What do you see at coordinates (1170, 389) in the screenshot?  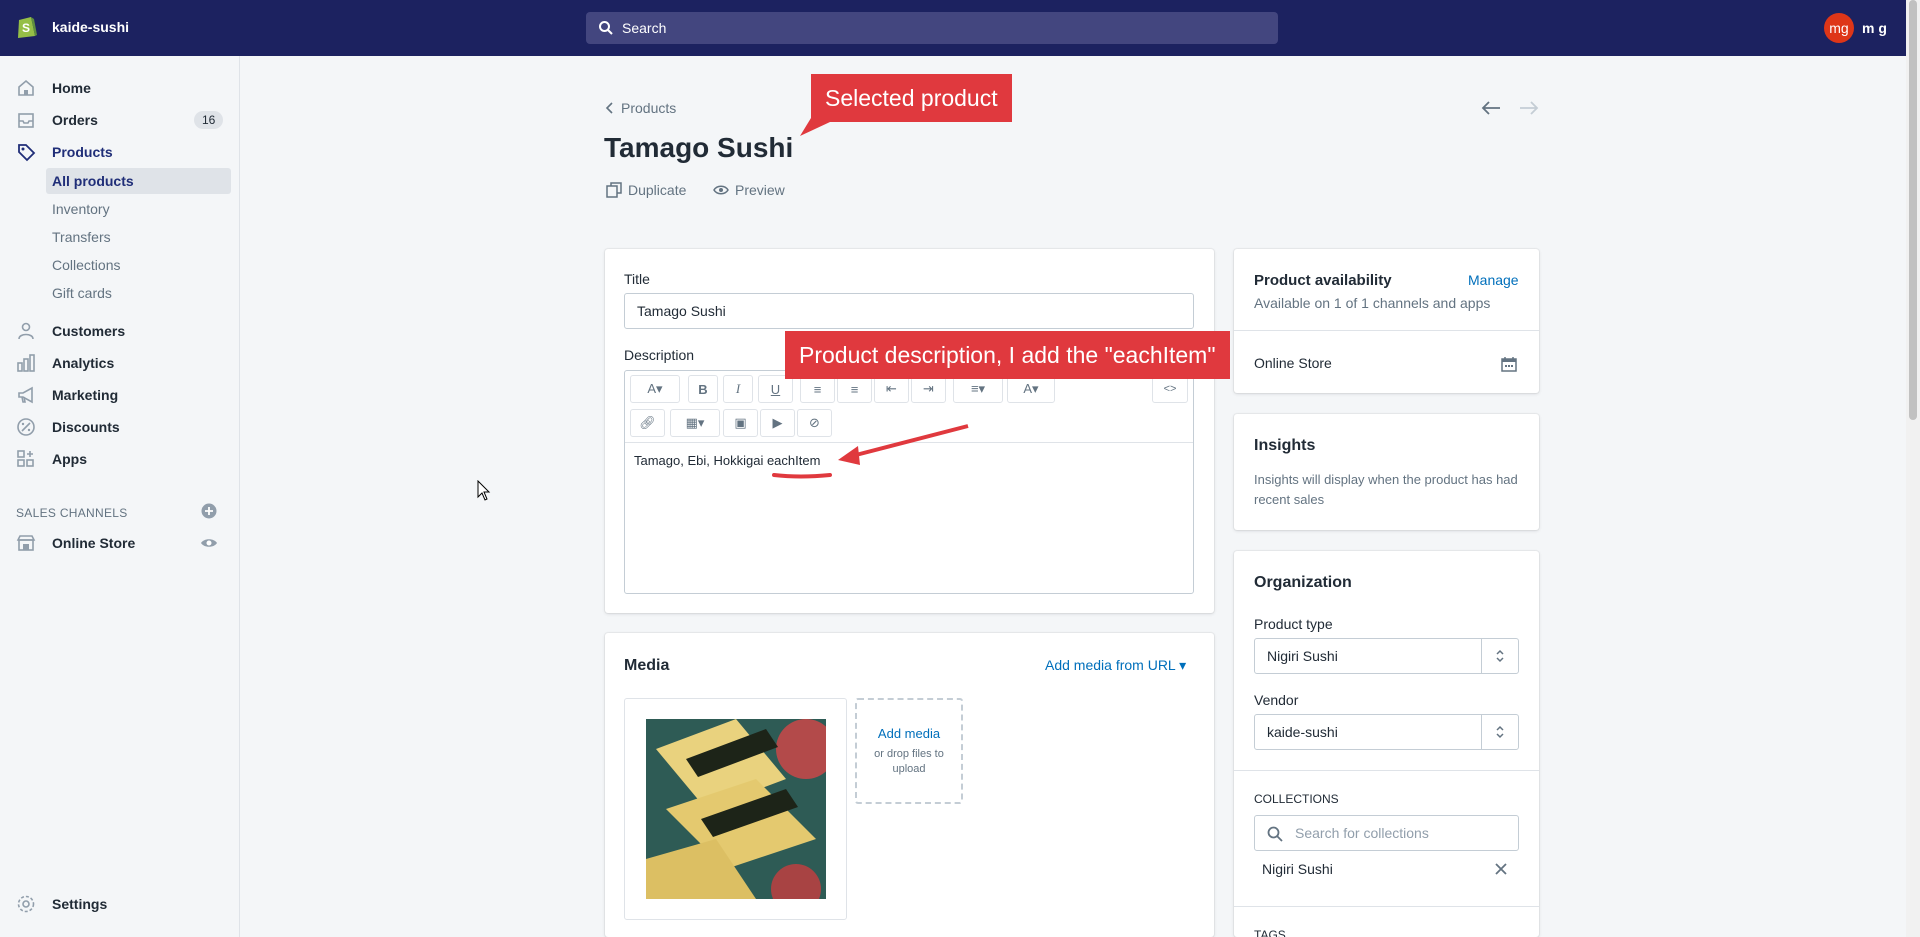 I see `show-html-button: <>` at bounding box center [1170, 389].